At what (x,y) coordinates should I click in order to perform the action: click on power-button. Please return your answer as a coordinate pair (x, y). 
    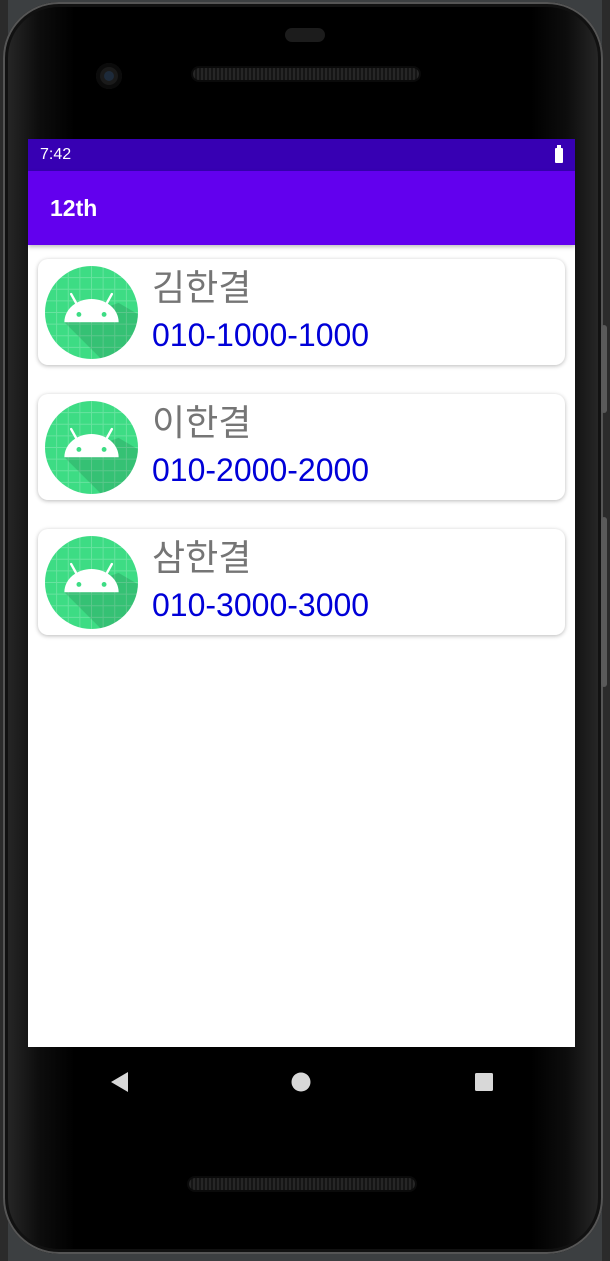
    Looking at the image, I should click on (604, 369).